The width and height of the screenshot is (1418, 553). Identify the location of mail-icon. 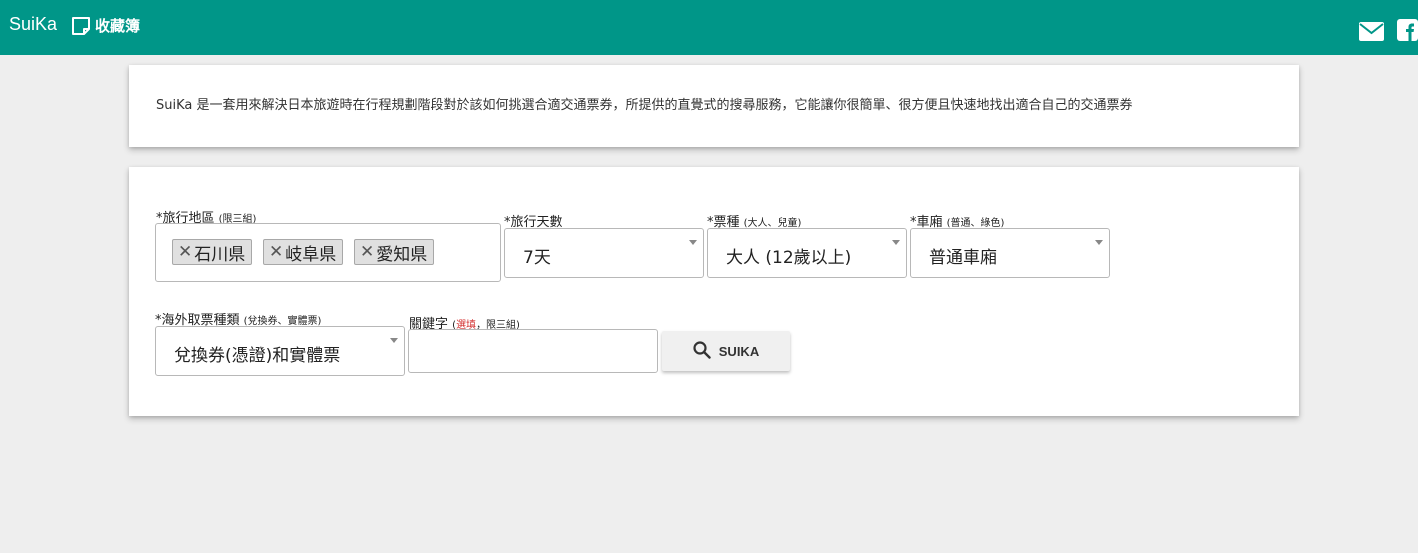
(1371, 33).